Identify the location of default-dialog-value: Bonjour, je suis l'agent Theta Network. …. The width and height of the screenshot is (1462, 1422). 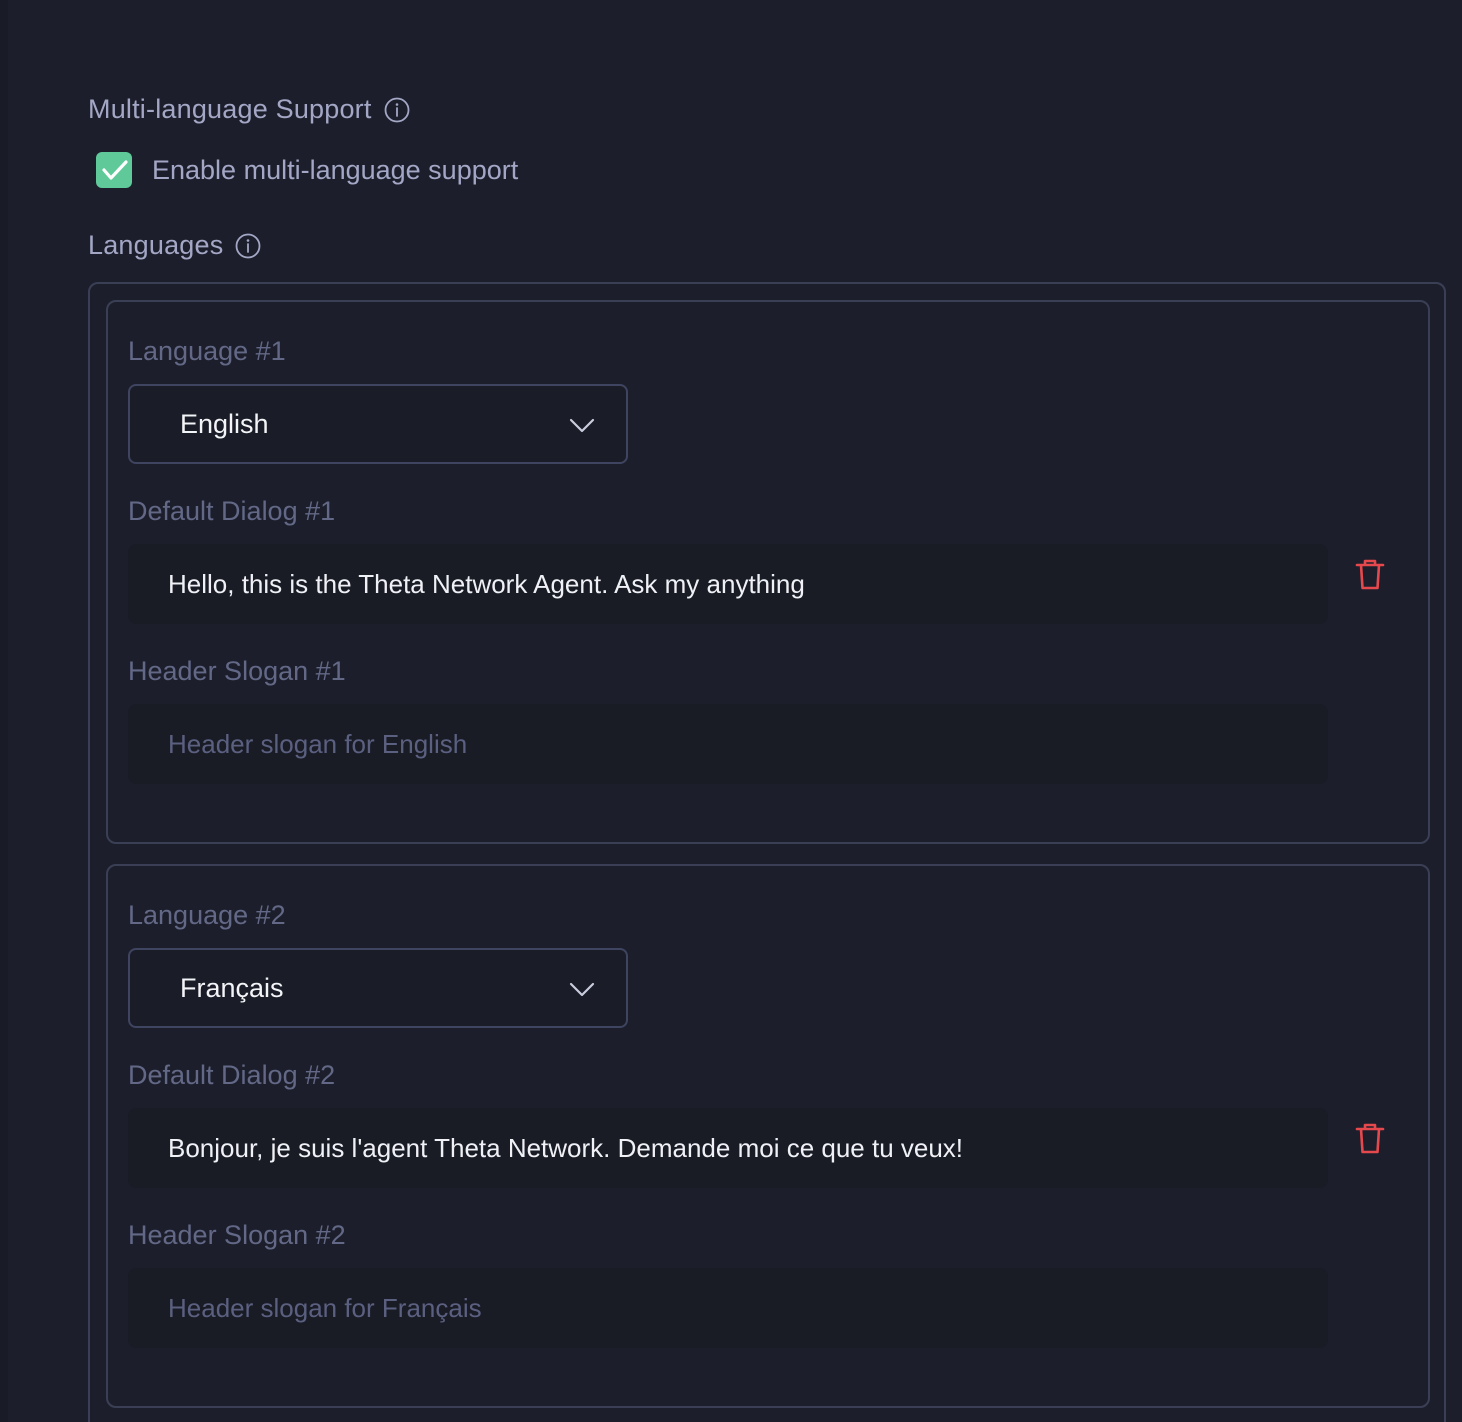
(566, 1147).